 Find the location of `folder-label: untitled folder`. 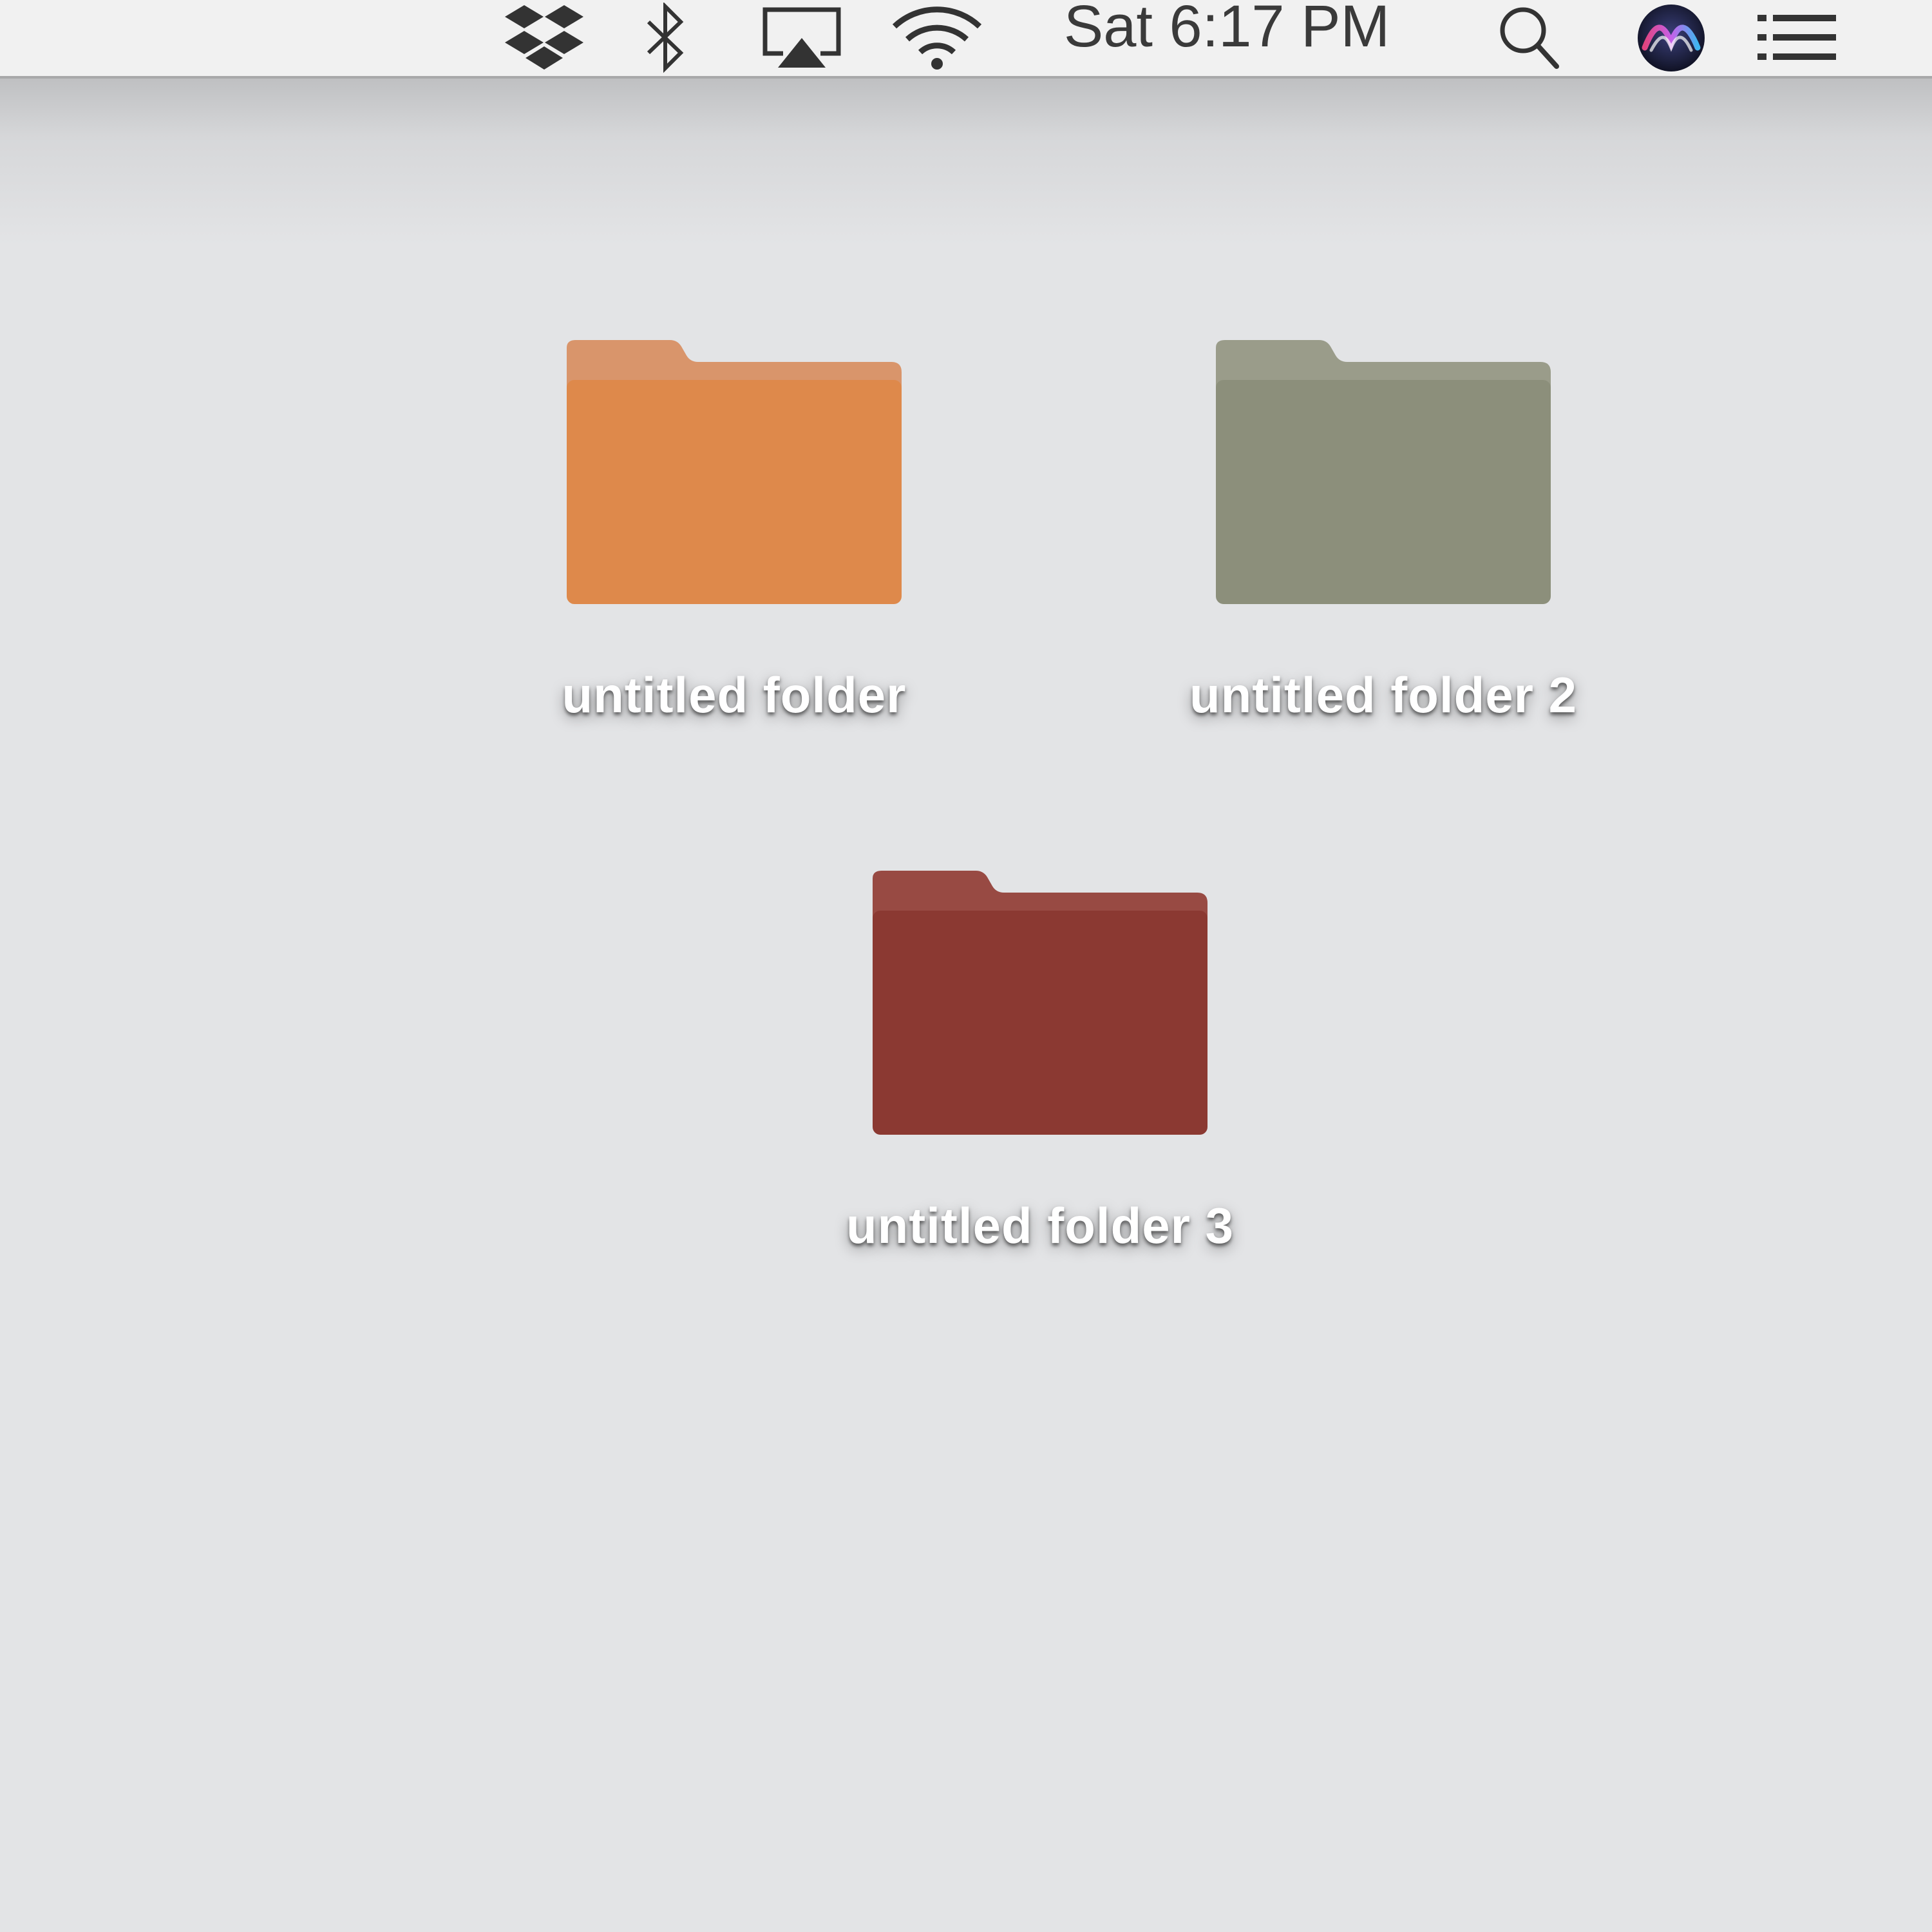

folder-label: untitled folder is located at coordinates (734, 695).